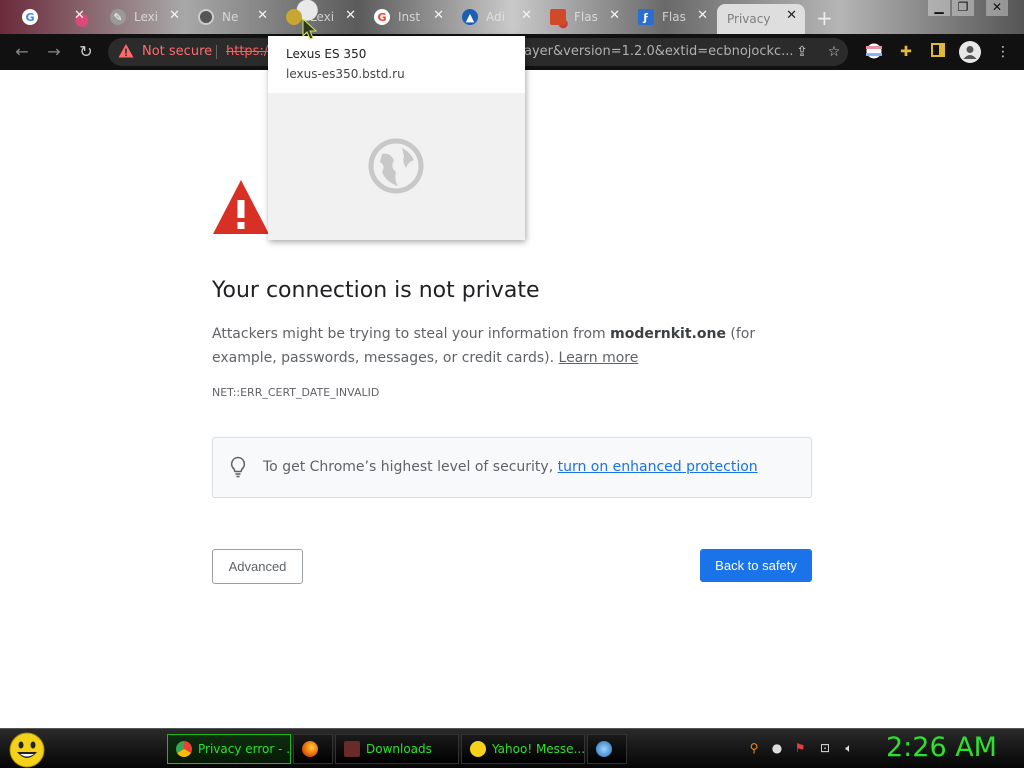 Image resolution: width=1024 pixels, height=769 pixels. I want to click on hover-card-preview, so click(396, 166).